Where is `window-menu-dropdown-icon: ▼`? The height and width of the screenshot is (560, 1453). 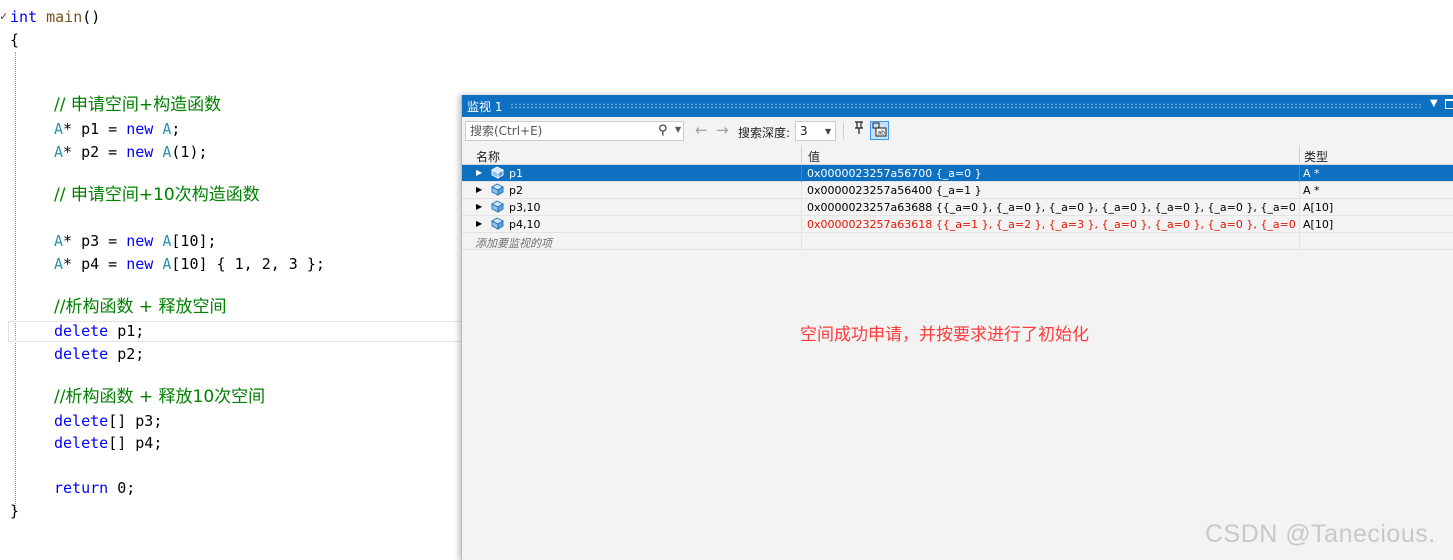 window-menu-dropdown-icon: ▼ is located at coordinates (1434, 103).